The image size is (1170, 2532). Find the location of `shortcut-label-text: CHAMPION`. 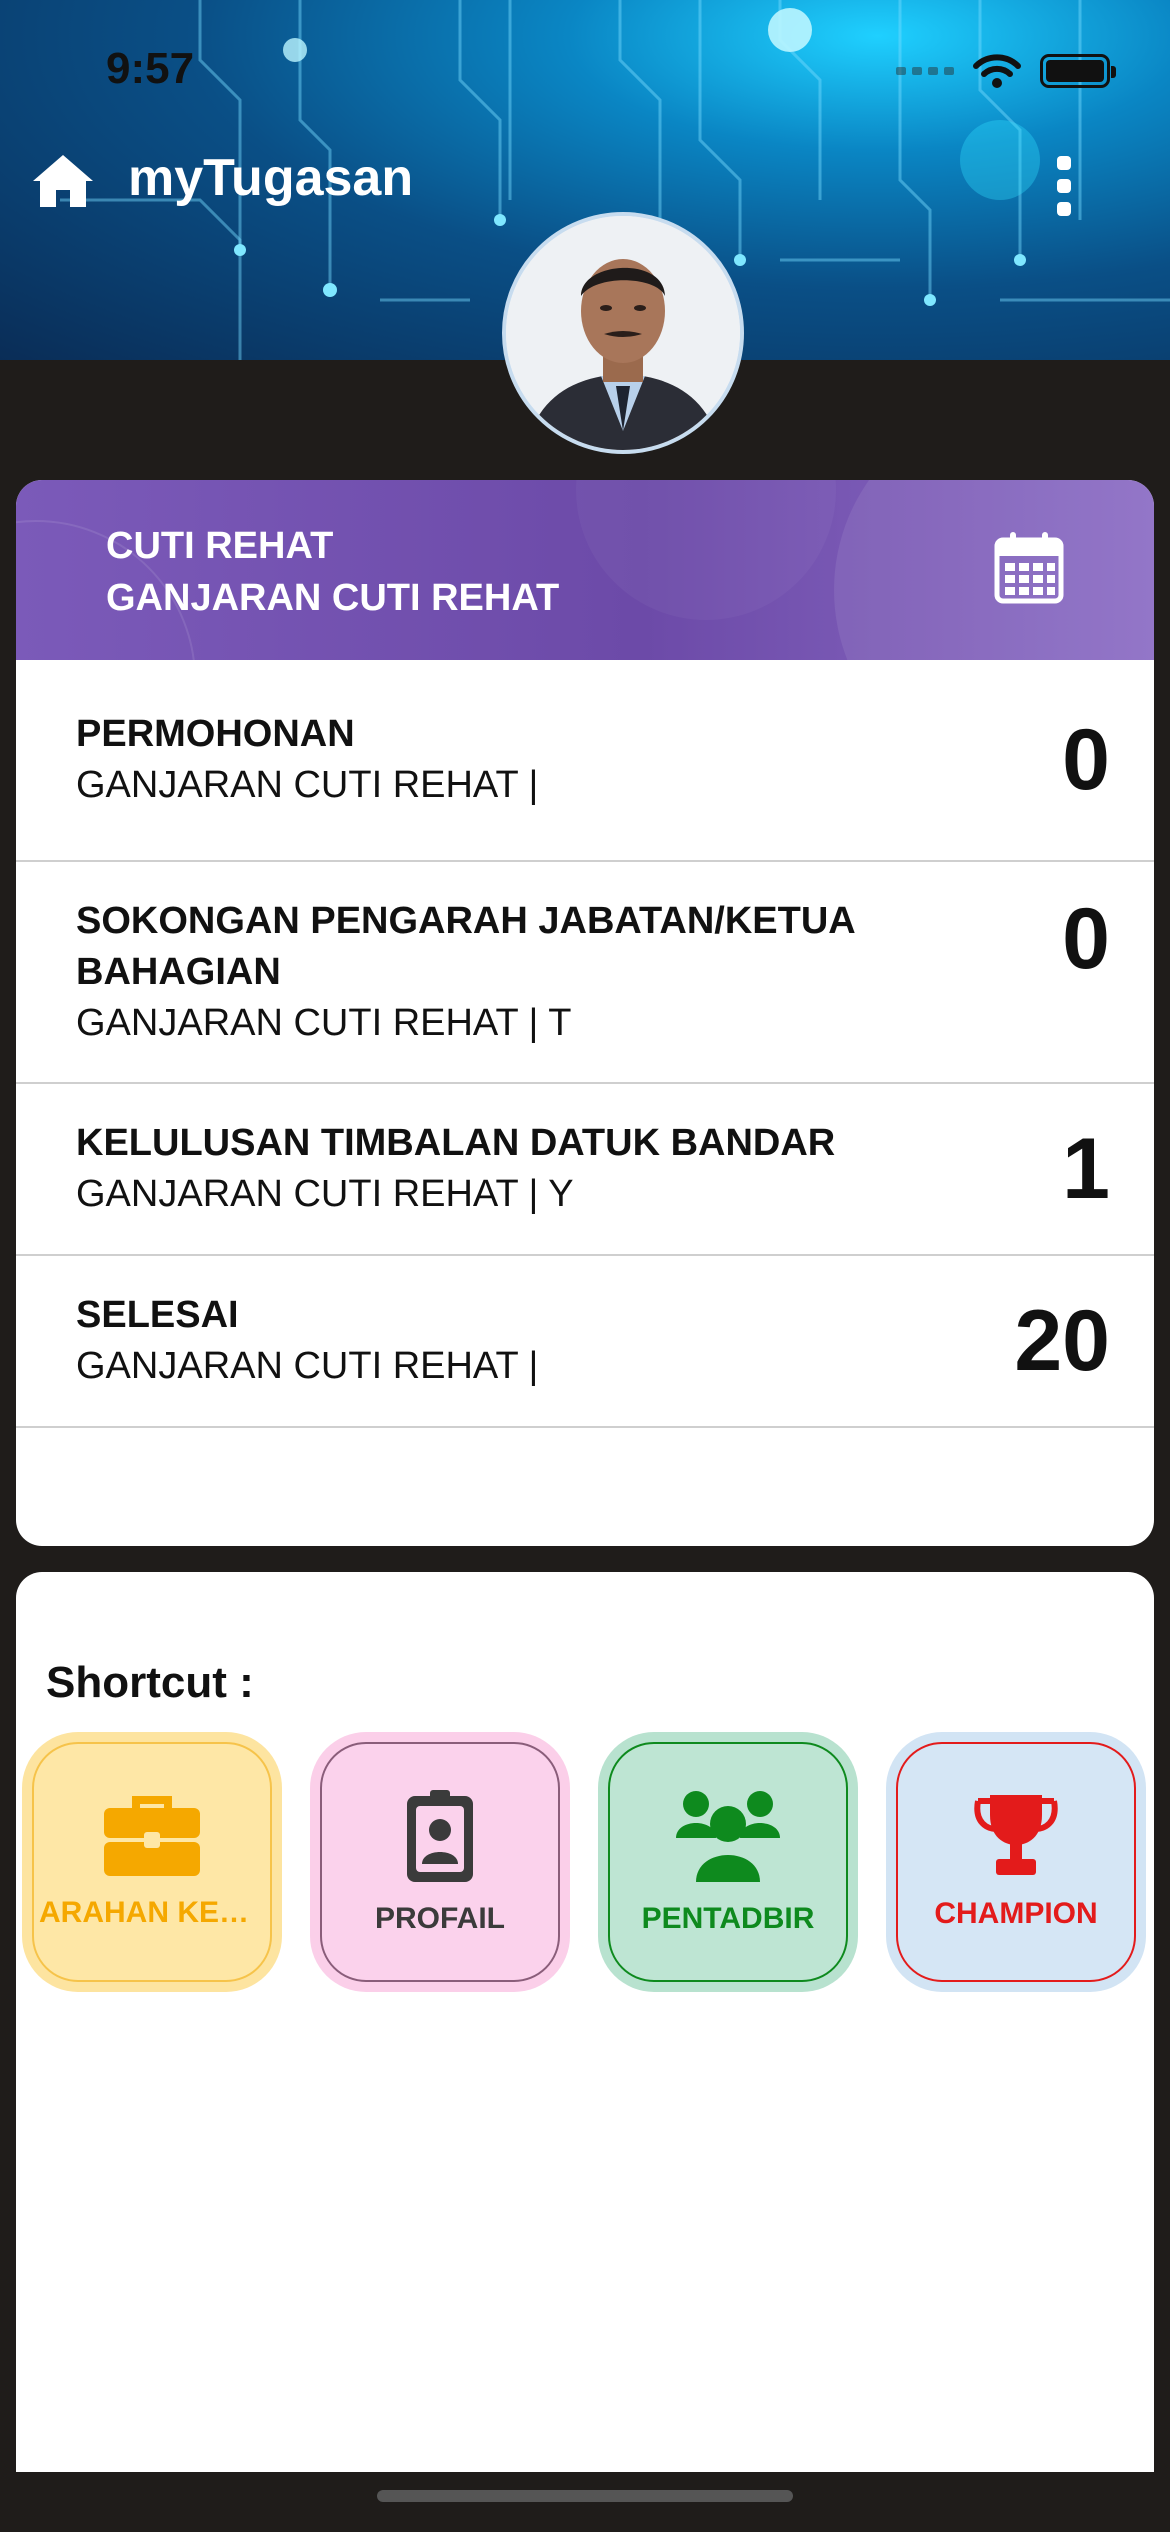

shortcut-label-text: CHAMPION is located at coordinates (1016, 1913).